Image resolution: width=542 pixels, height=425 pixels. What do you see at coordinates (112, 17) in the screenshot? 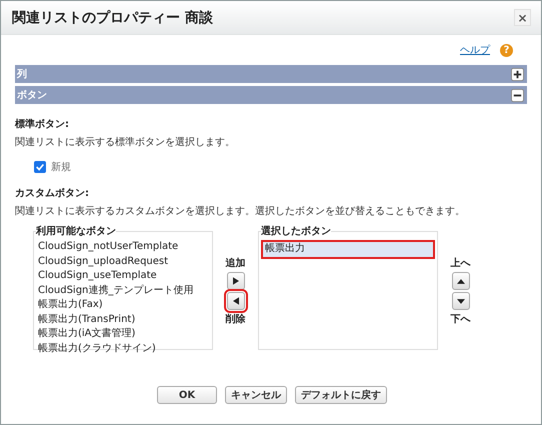
I see `window-title: 関連リストのプロパティー 商談` at bounding box center [112, 17].